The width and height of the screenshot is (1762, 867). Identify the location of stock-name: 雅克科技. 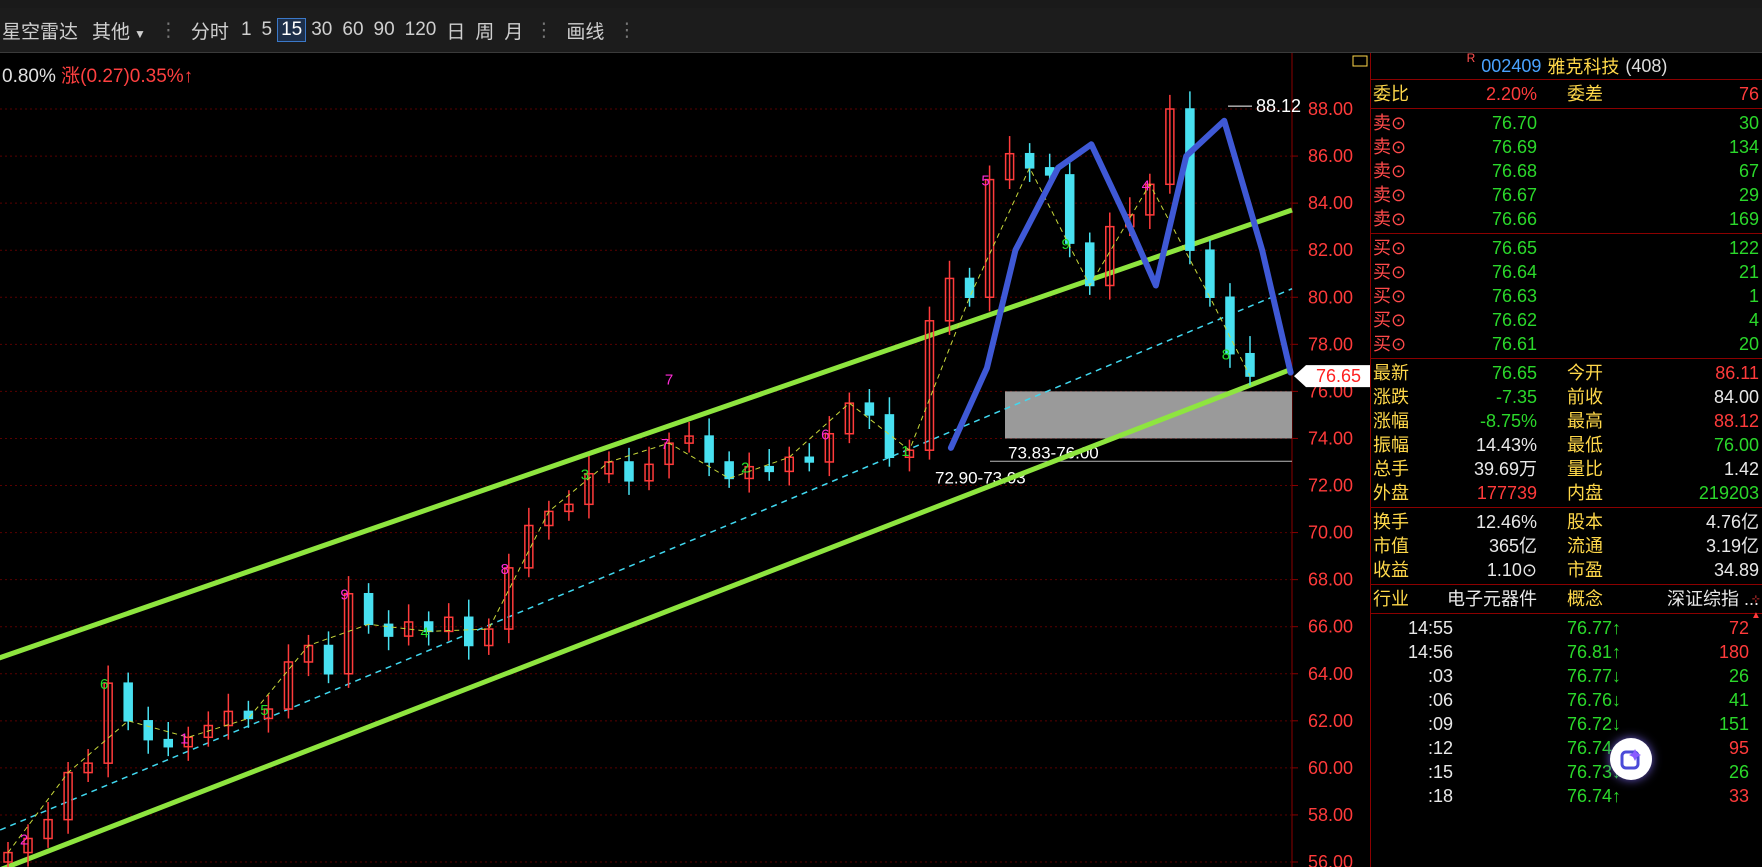
(1583, 66).